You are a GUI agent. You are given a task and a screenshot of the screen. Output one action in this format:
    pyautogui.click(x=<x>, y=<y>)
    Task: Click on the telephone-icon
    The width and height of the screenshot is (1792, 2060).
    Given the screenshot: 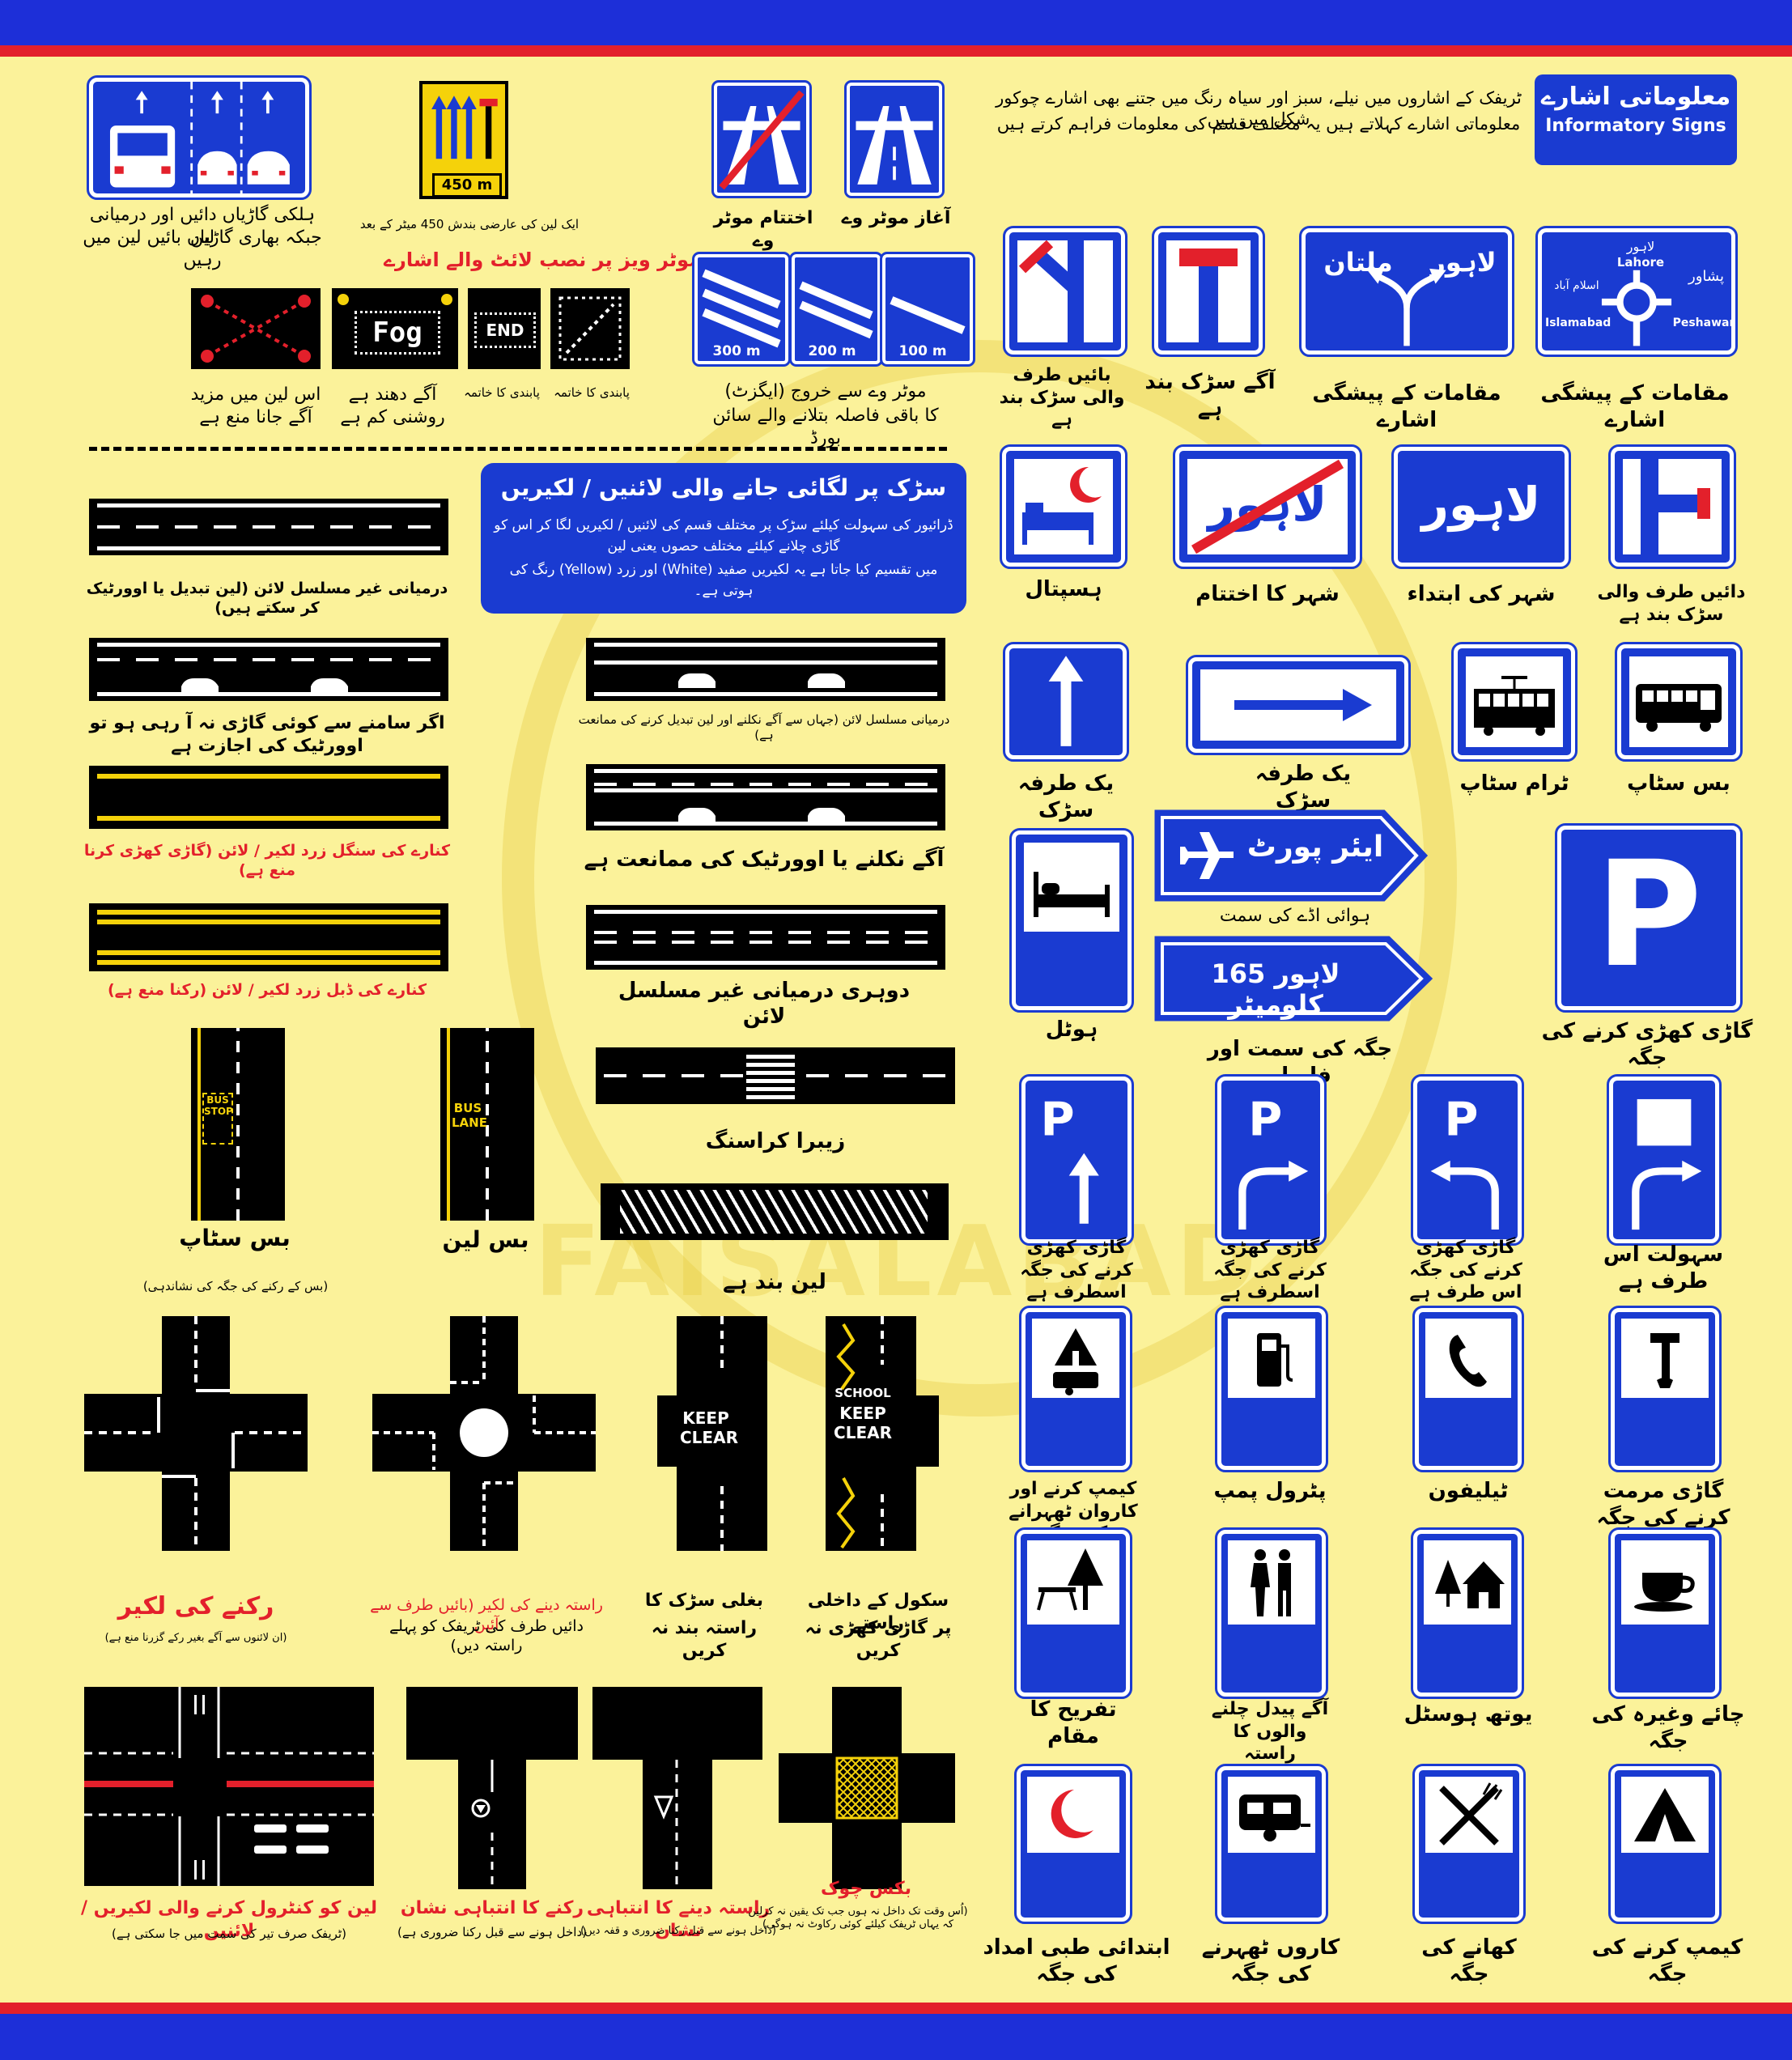 What is the action you would take?
    pyautogui.click(x=1468, y=1361)
    